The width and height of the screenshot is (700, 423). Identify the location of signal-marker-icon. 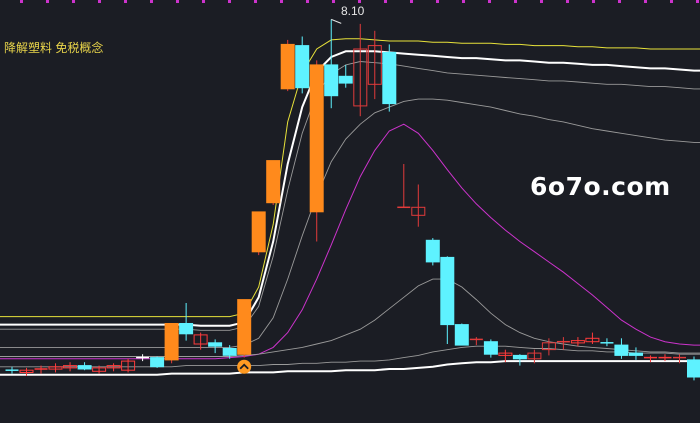
(244, 366).